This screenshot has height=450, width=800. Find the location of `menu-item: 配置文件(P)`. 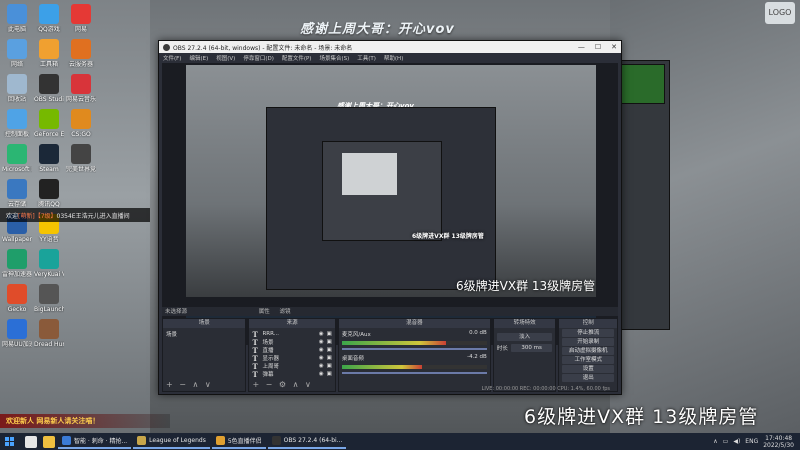

menu-item: 配置文件(P) is located at coordinates (297, 58).